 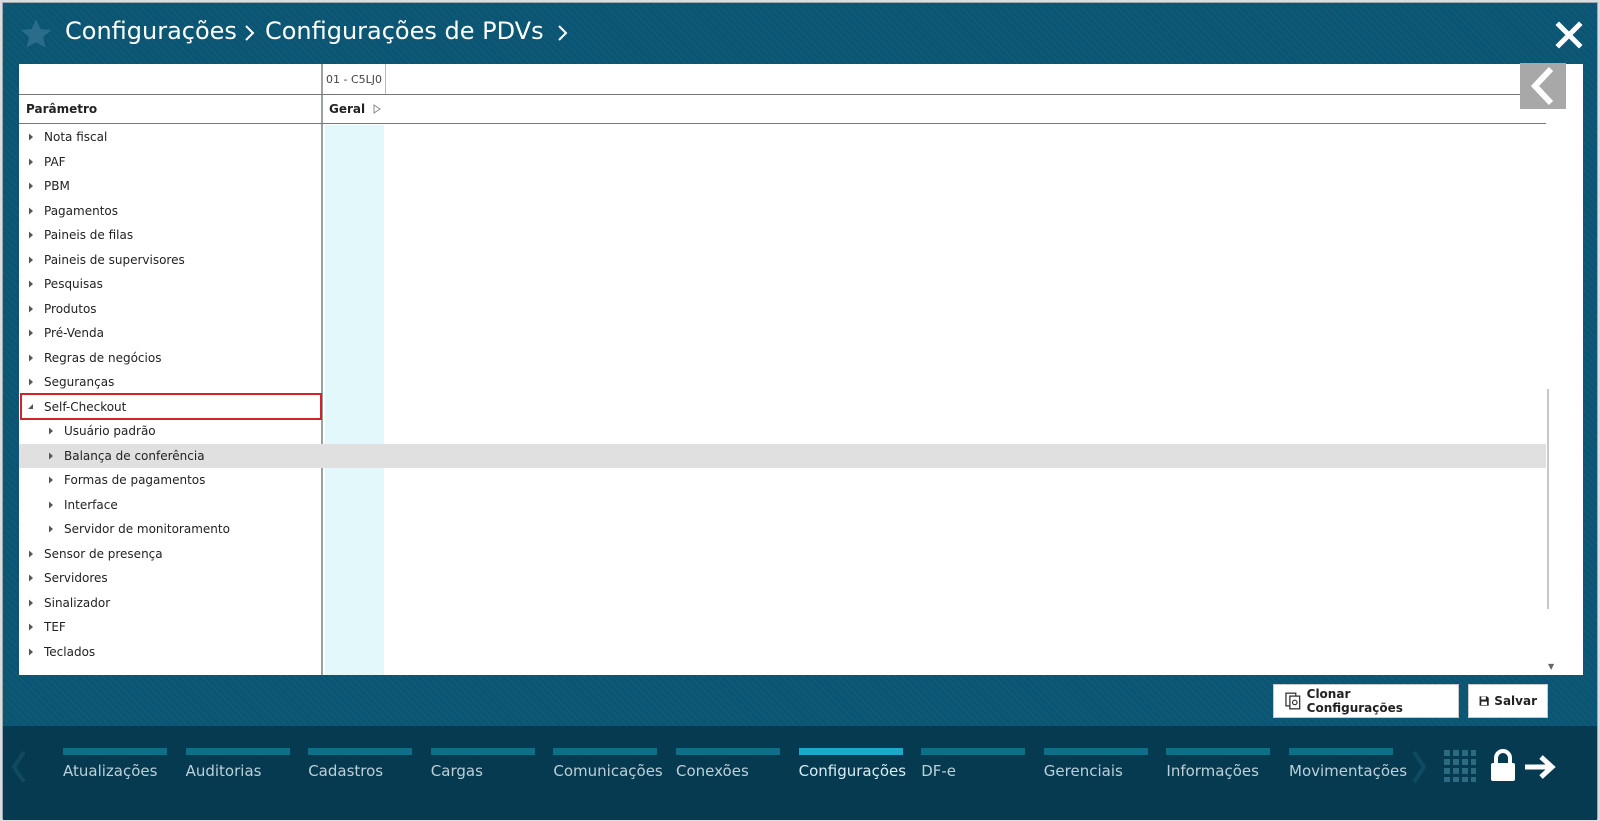 I want to click on divider, so click(x=782, y=94).